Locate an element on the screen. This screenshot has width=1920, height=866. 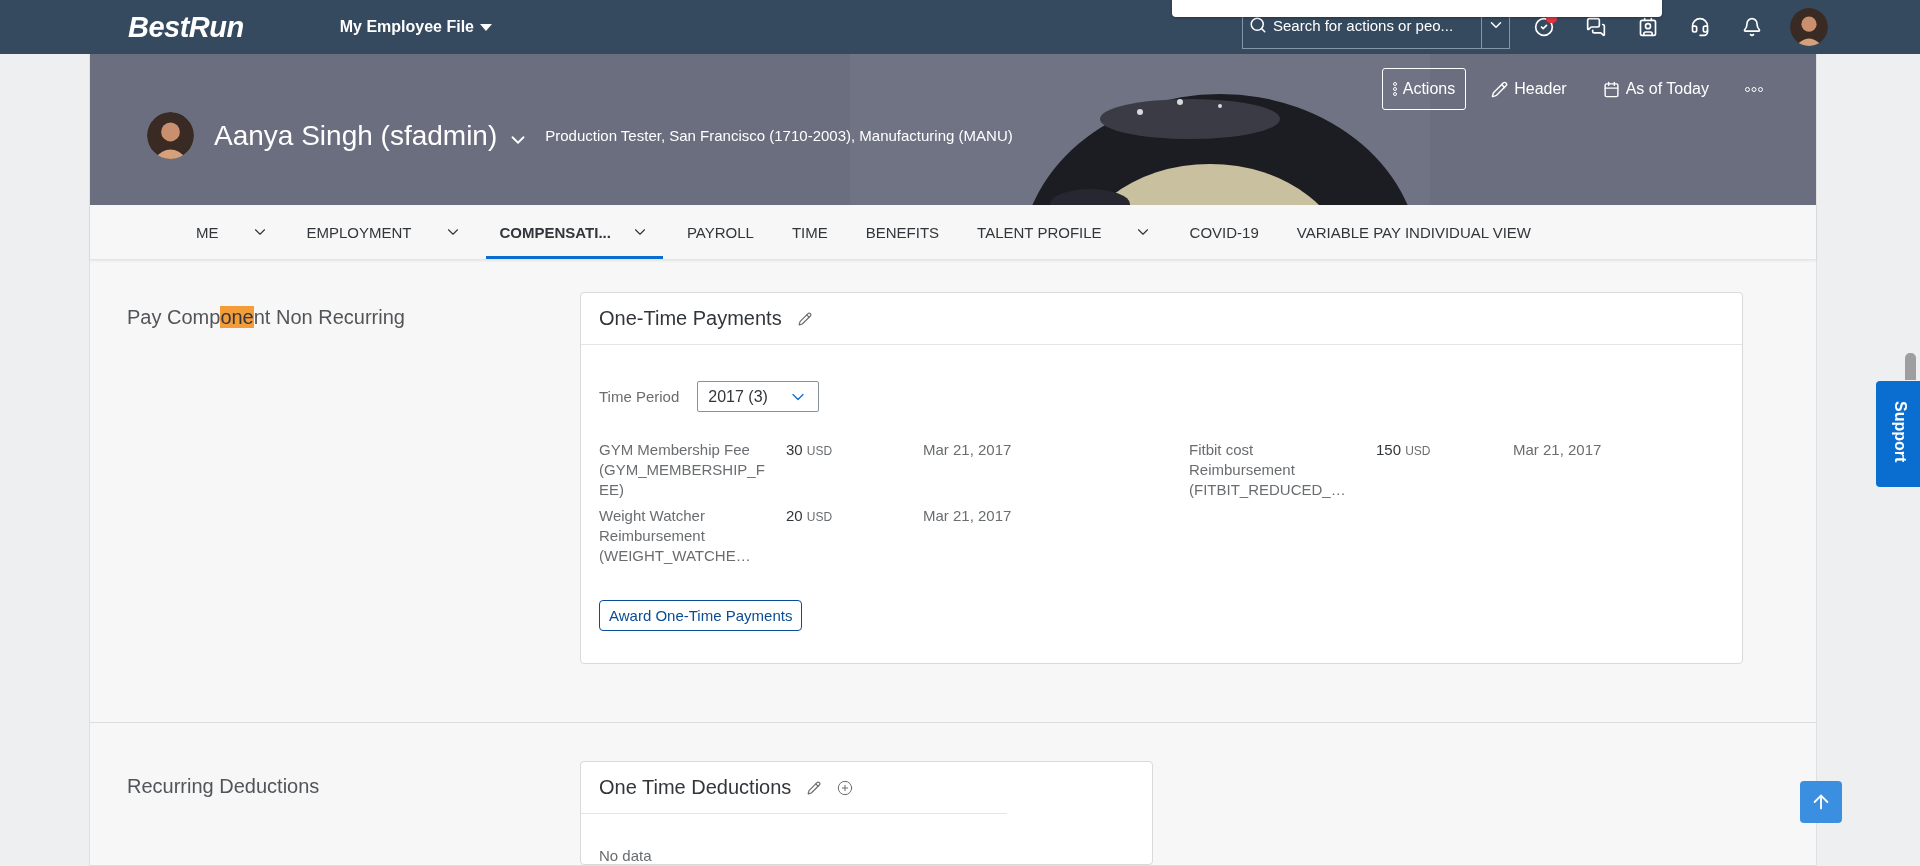
add-icon is located at coordinates (845, 787).